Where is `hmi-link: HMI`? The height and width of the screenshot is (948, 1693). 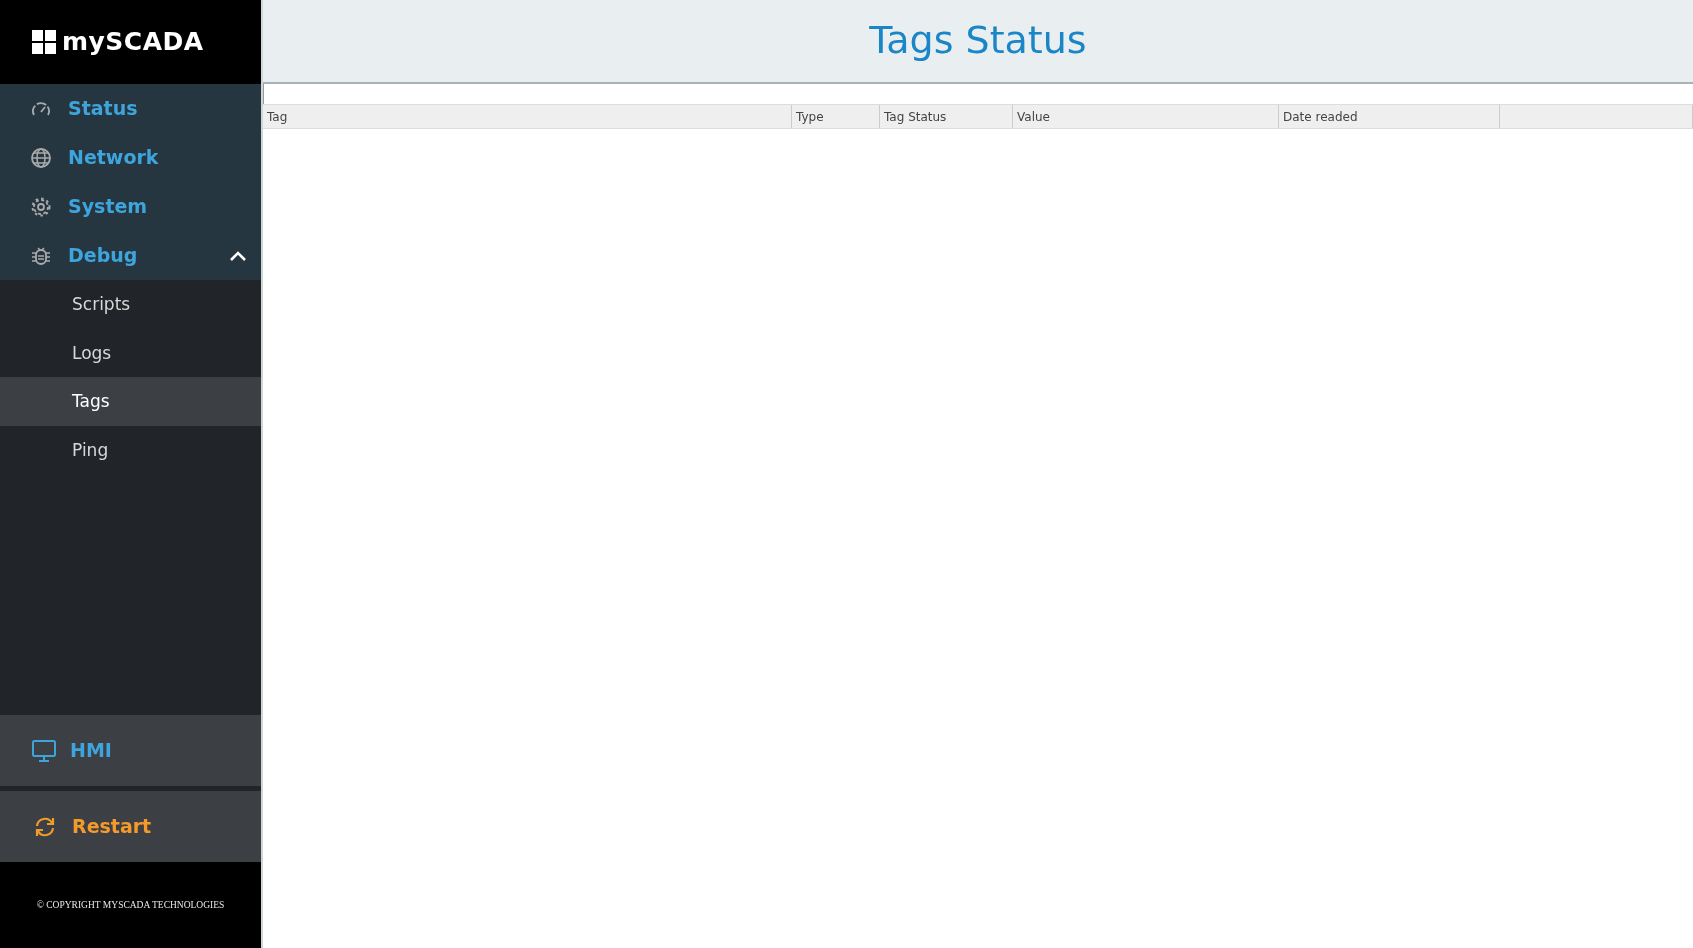
hmi-link: HMI is located at coordinates (130, 750).